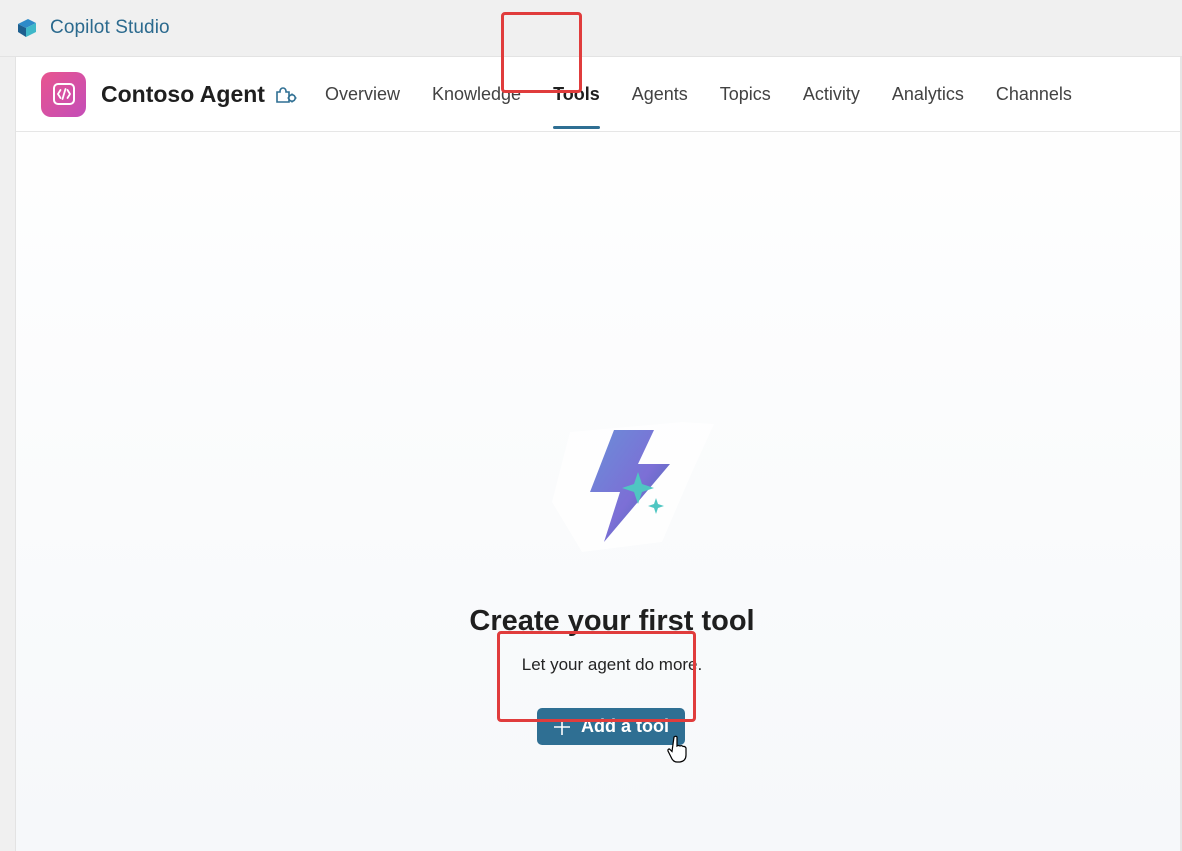 The image size is (1182, 851). I want to click on code-brackets-icon, so click(63, 94).